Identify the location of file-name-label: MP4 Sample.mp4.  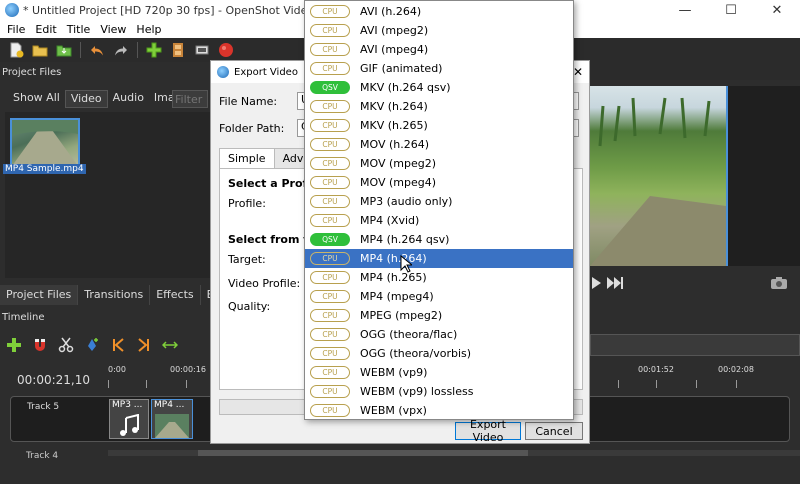
(44, 169).